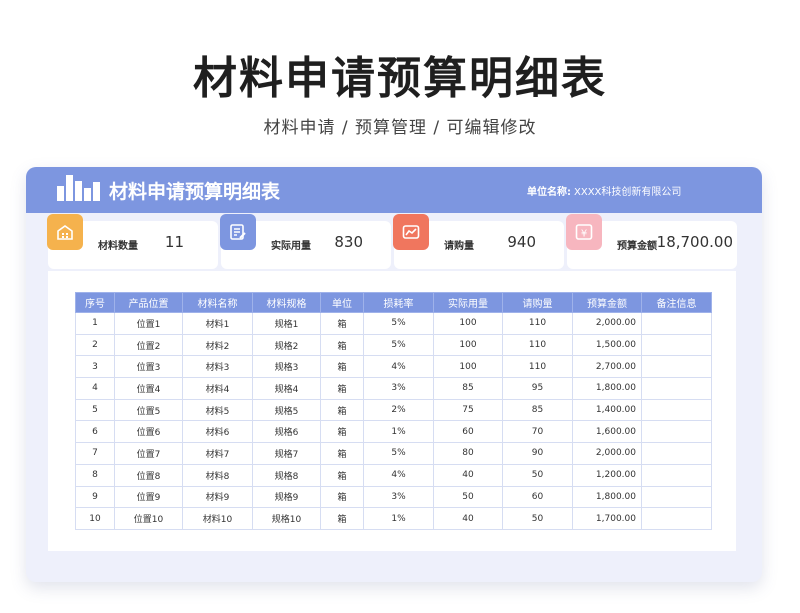  What do you see at coordinates (148, 323) in the screenshot?
I see `cell-location: 位置1` at bounding box center [148, 323].